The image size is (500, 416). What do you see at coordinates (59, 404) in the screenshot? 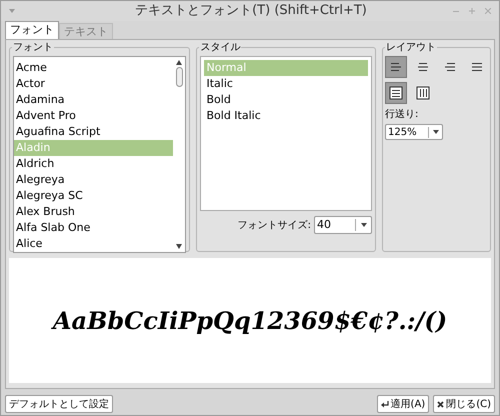
I see `set-default-button: デフォルトとして設定` at bounding box center [59, 404].